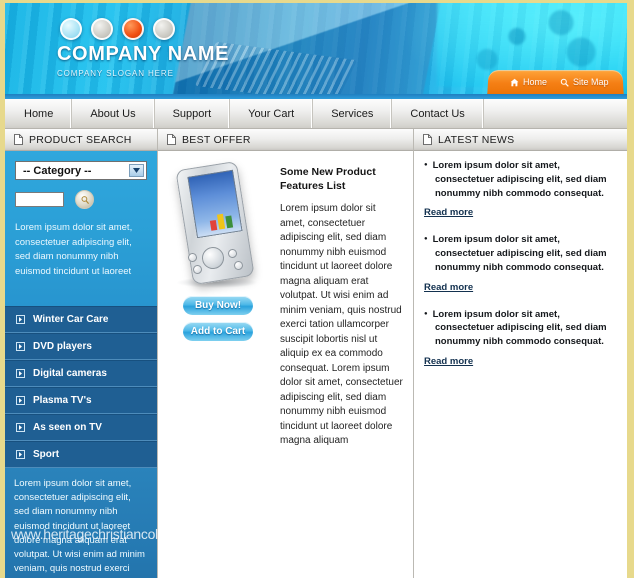 The width and height of the screenshot is (634, 578). Describe the element at coordinates (520, 140) in the screenshot. I see `section-header-latest-news: LATEST NEWS` at that location.